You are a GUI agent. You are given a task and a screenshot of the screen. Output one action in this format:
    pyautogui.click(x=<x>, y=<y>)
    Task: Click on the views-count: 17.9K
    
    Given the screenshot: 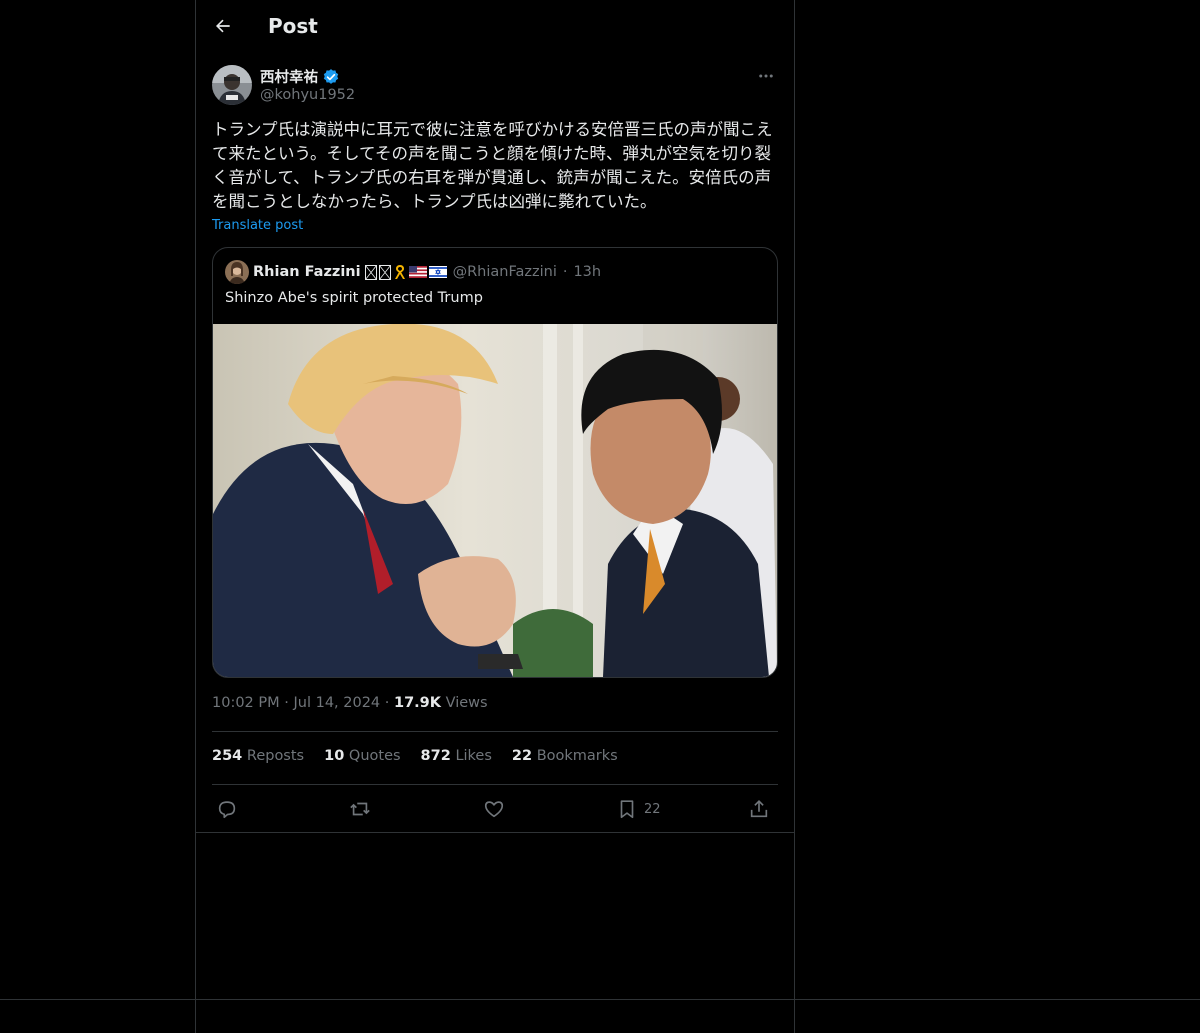 What is the action you would take?
    pyautogui.click(x=418, y=703)
    